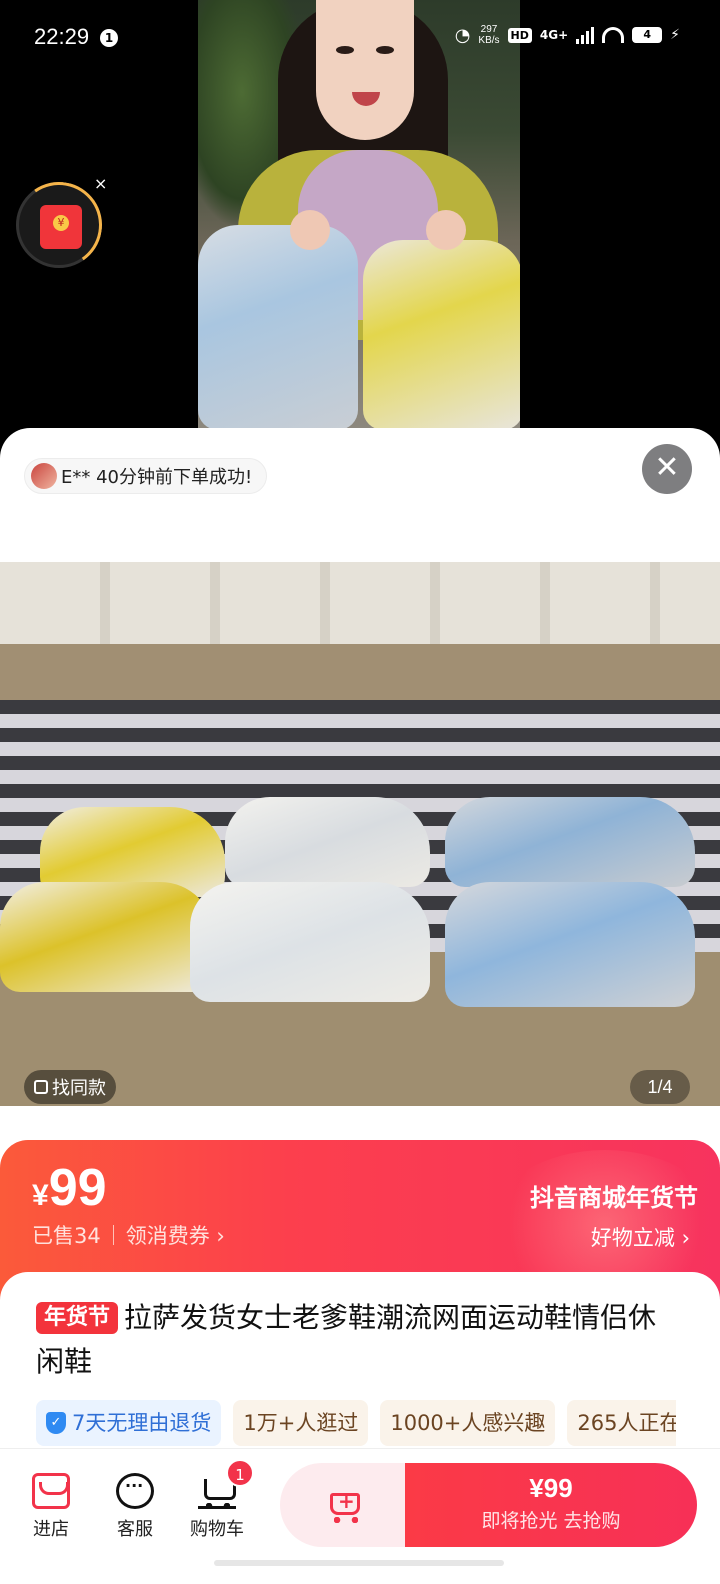 This screenshot has height=1584, width=720. Describe the element at coordinates (40, 1195) in the screenshot. I see `currency-symbol: ¥` at that location.